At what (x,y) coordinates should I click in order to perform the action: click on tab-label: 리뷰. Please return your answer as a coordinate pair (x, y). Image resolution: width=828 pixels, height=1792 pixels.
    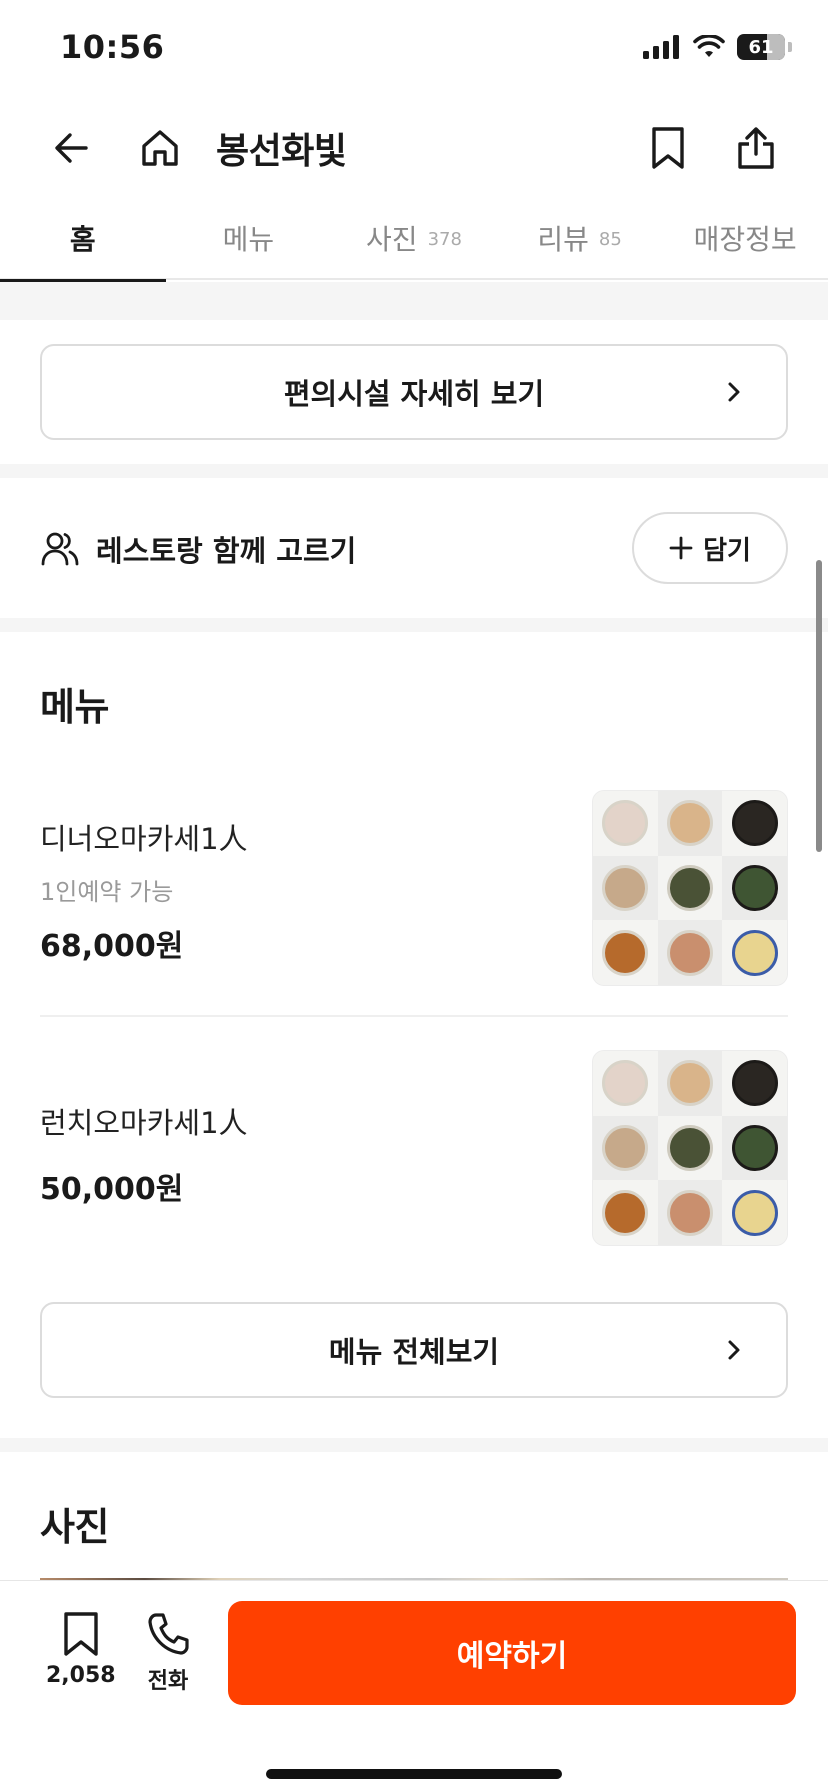
    Looking at the image, I should click on (563, 239).